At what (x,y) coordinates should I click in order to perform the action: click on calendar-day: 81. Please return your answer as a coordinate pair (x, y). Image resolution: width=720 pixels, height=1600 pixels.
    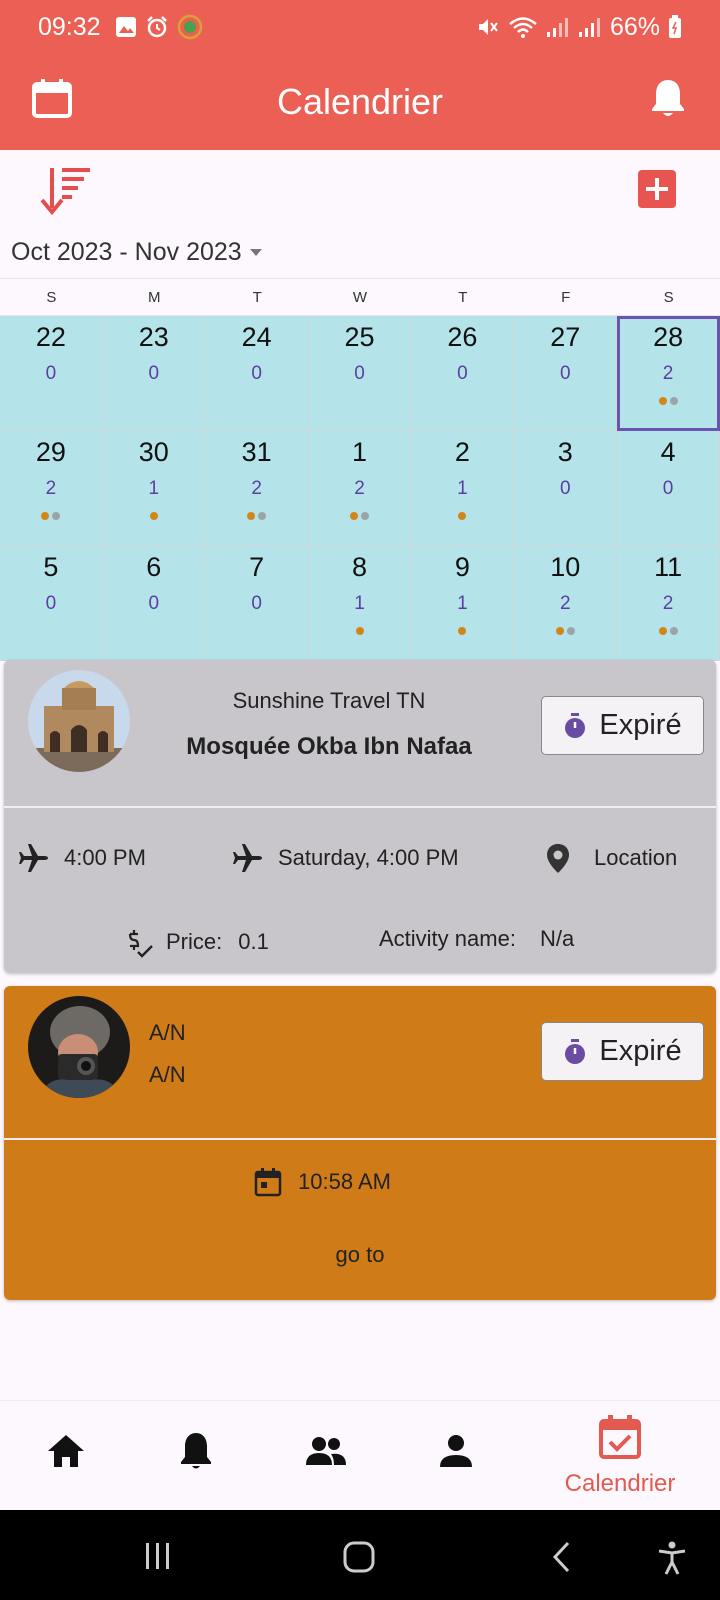
    Looking at the image, I should click on (360, 603).